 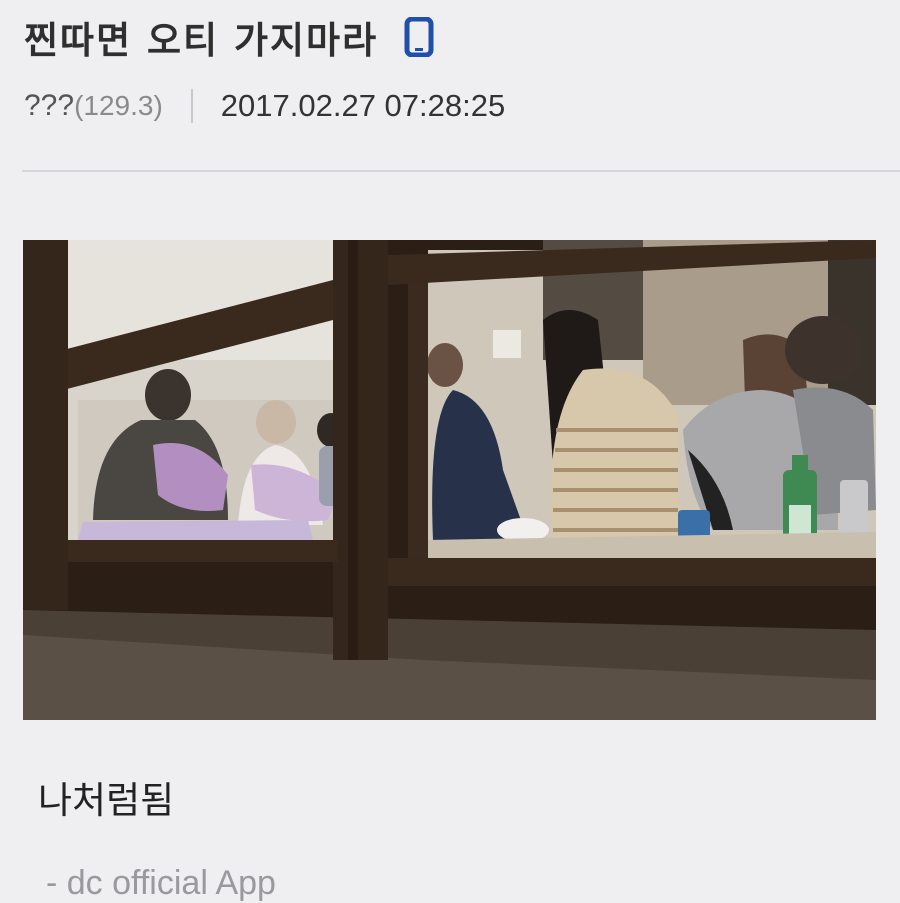 I want to click on post-date: 2017.02.27 07:28:25, so click(x=363, y=105).